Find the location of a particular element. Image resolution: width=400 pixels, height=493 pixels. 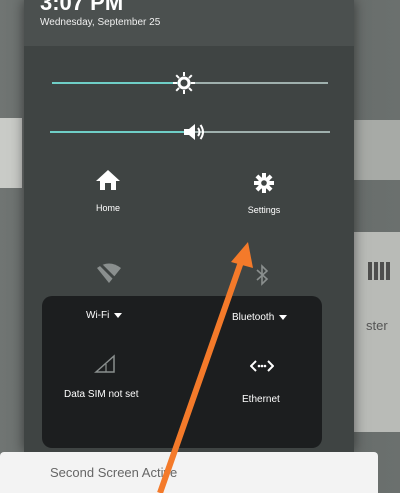

gear-icon is located at coordinates (264, 183).